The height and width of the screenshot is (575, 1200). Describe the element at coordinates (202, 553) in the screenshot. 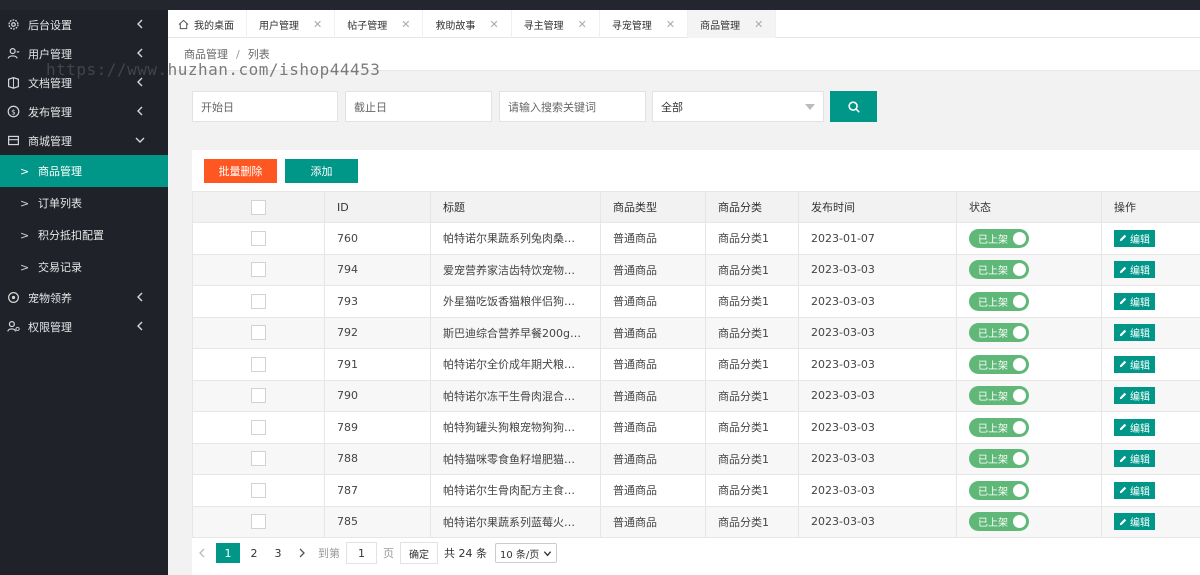

I see `prev-page-icon` at that location.